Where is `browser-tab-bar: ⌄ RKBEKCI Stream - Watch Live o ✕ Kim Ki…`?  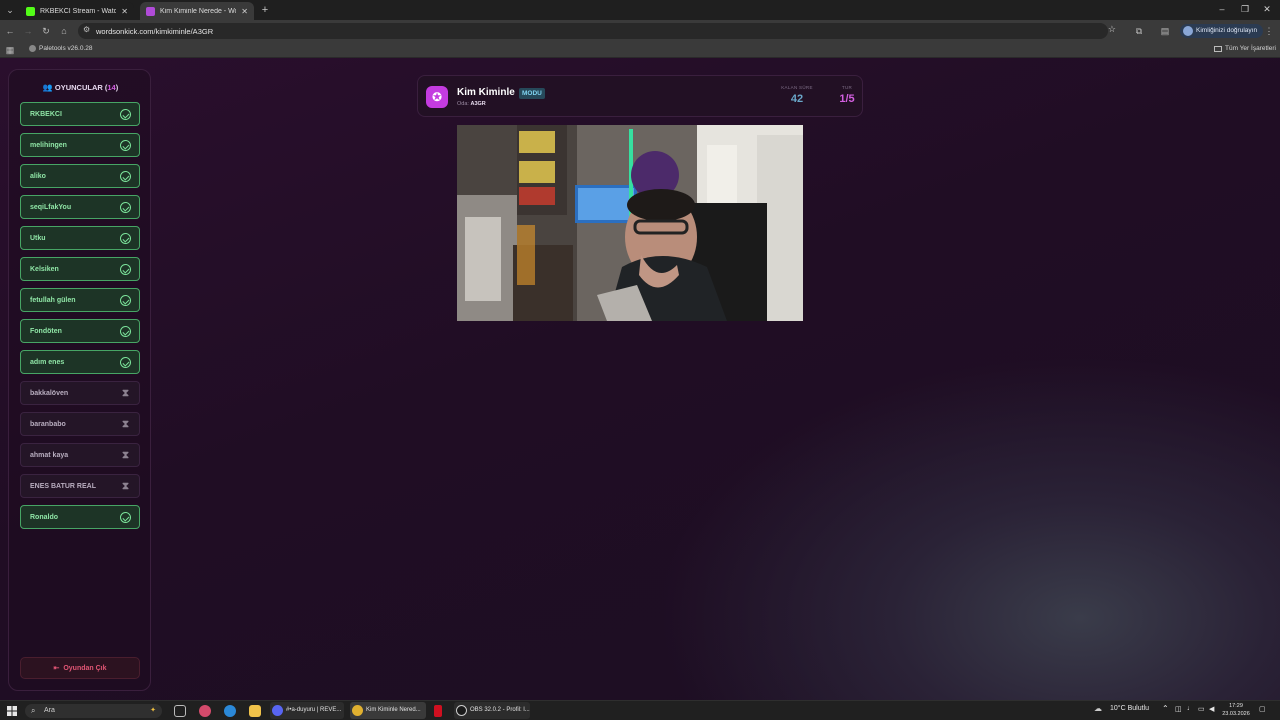
browser-tab-bar: ⌄ RKBEKCI Stream - Watch Live o ✕ Kim Ki… is located at coordinates (640, 10).